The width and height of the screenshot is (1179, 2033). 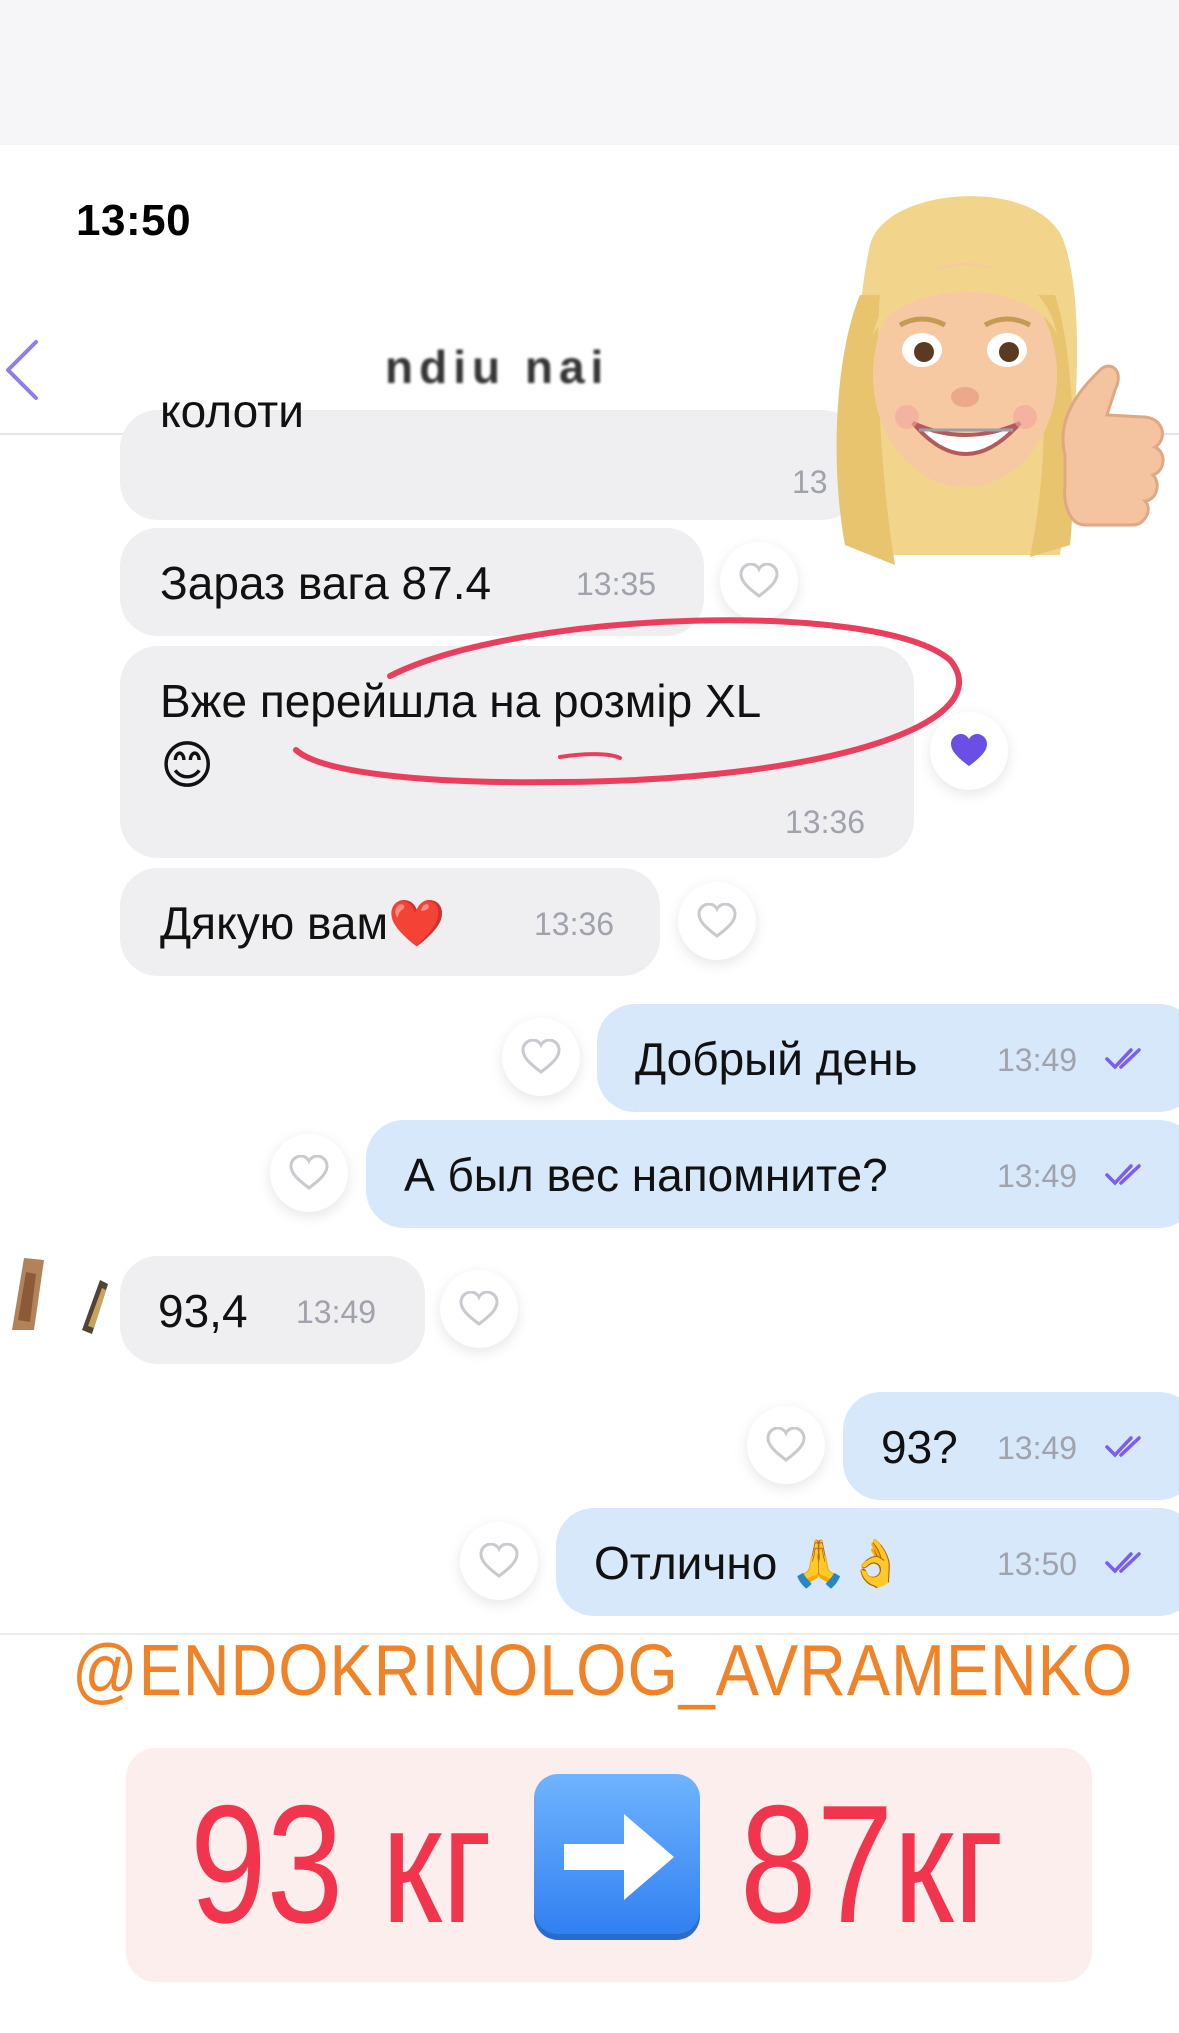 I want to click on reaction-button, so click(x=969, y=751).